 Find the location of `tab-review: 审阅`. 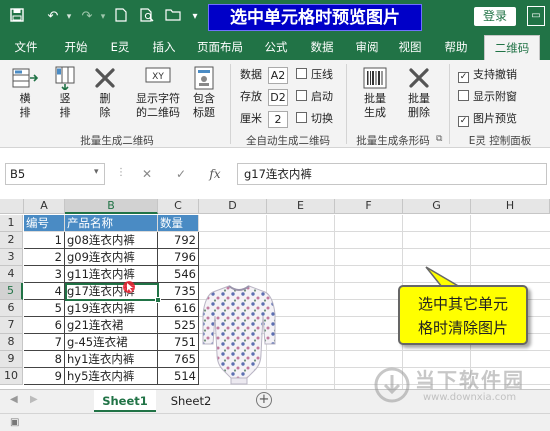

tab-review: 审阅 is located at coordinates (367, 47).